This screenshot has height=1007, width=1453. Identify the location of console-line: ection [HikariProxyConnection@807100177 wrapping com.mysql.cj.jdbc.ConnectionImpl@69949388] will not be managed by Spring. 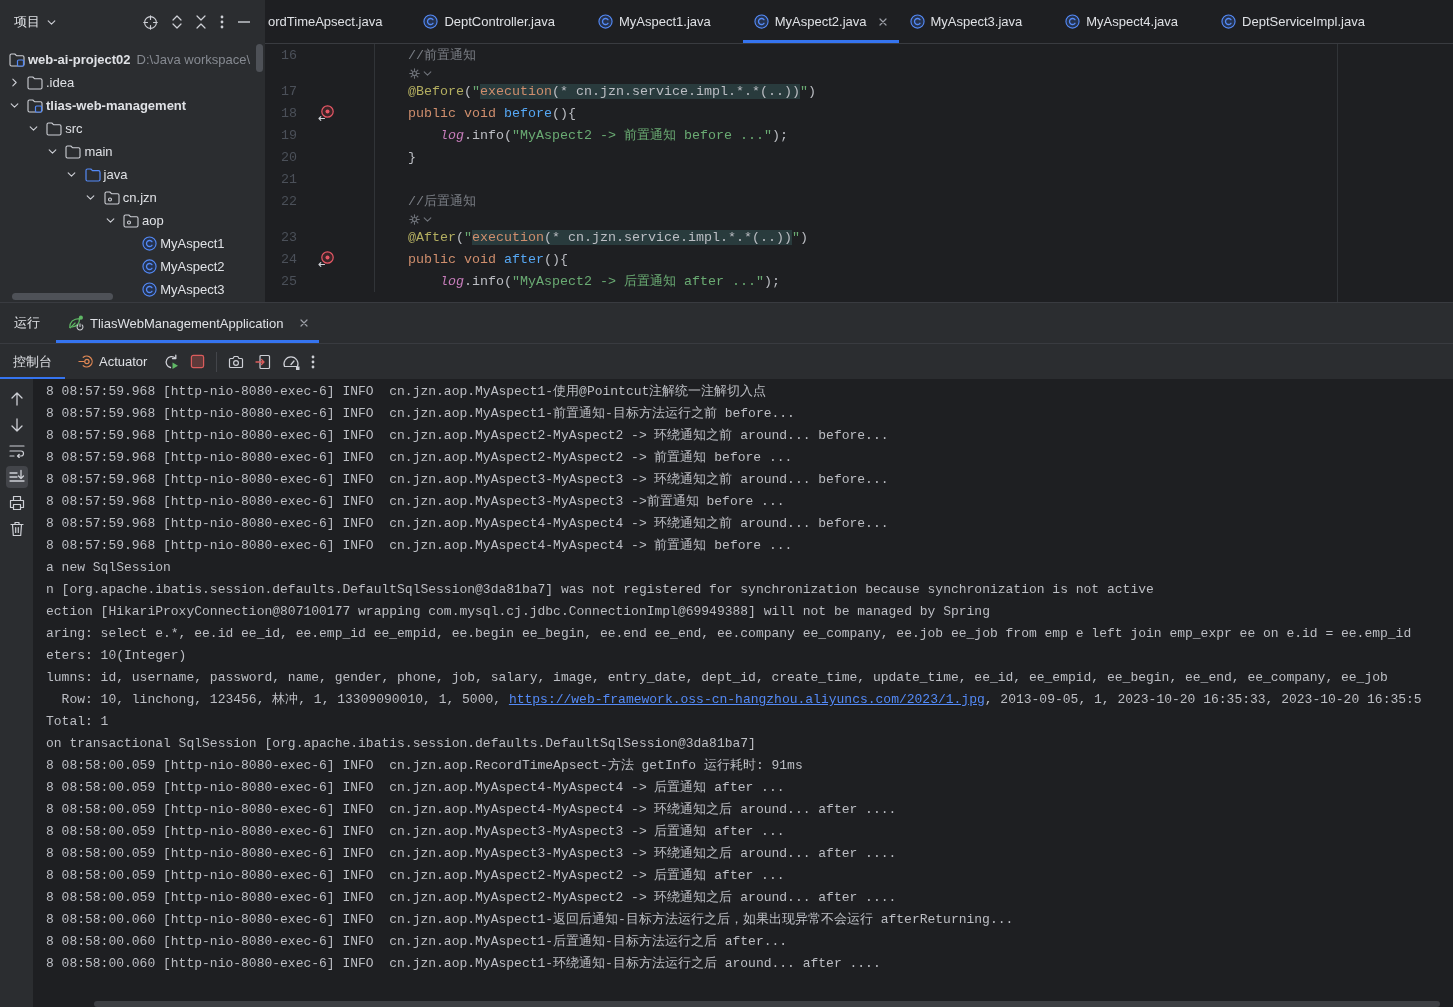
(518, 612).